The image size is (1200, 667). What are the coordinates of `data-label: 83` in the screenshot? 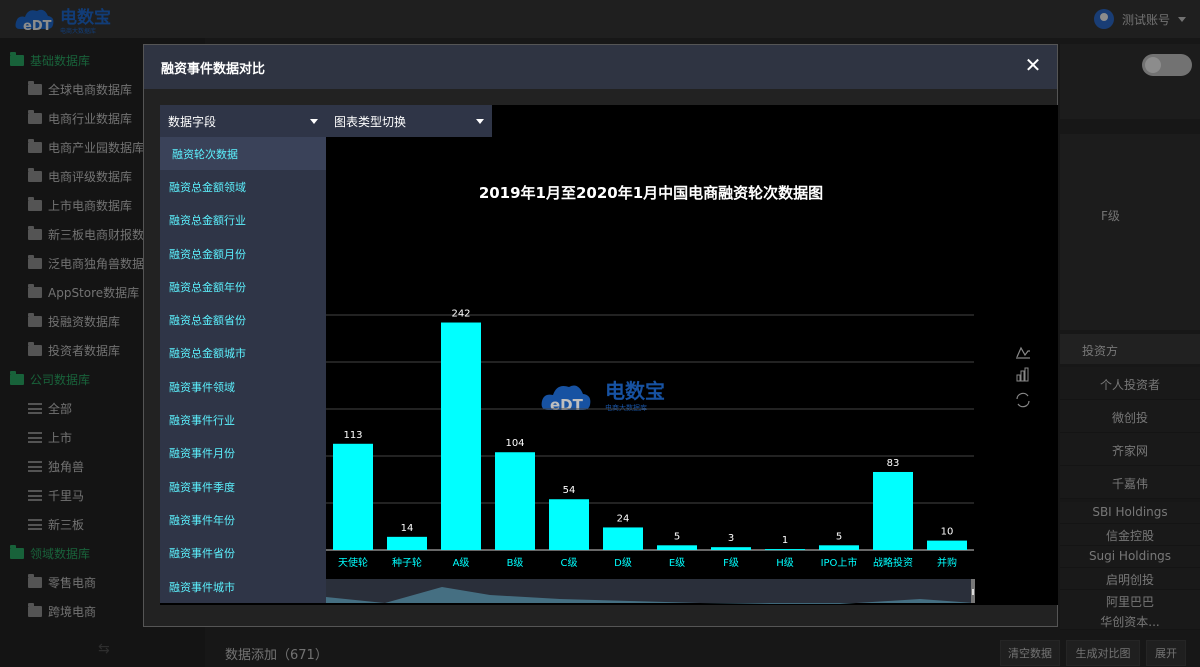 It's located at (893, 463).